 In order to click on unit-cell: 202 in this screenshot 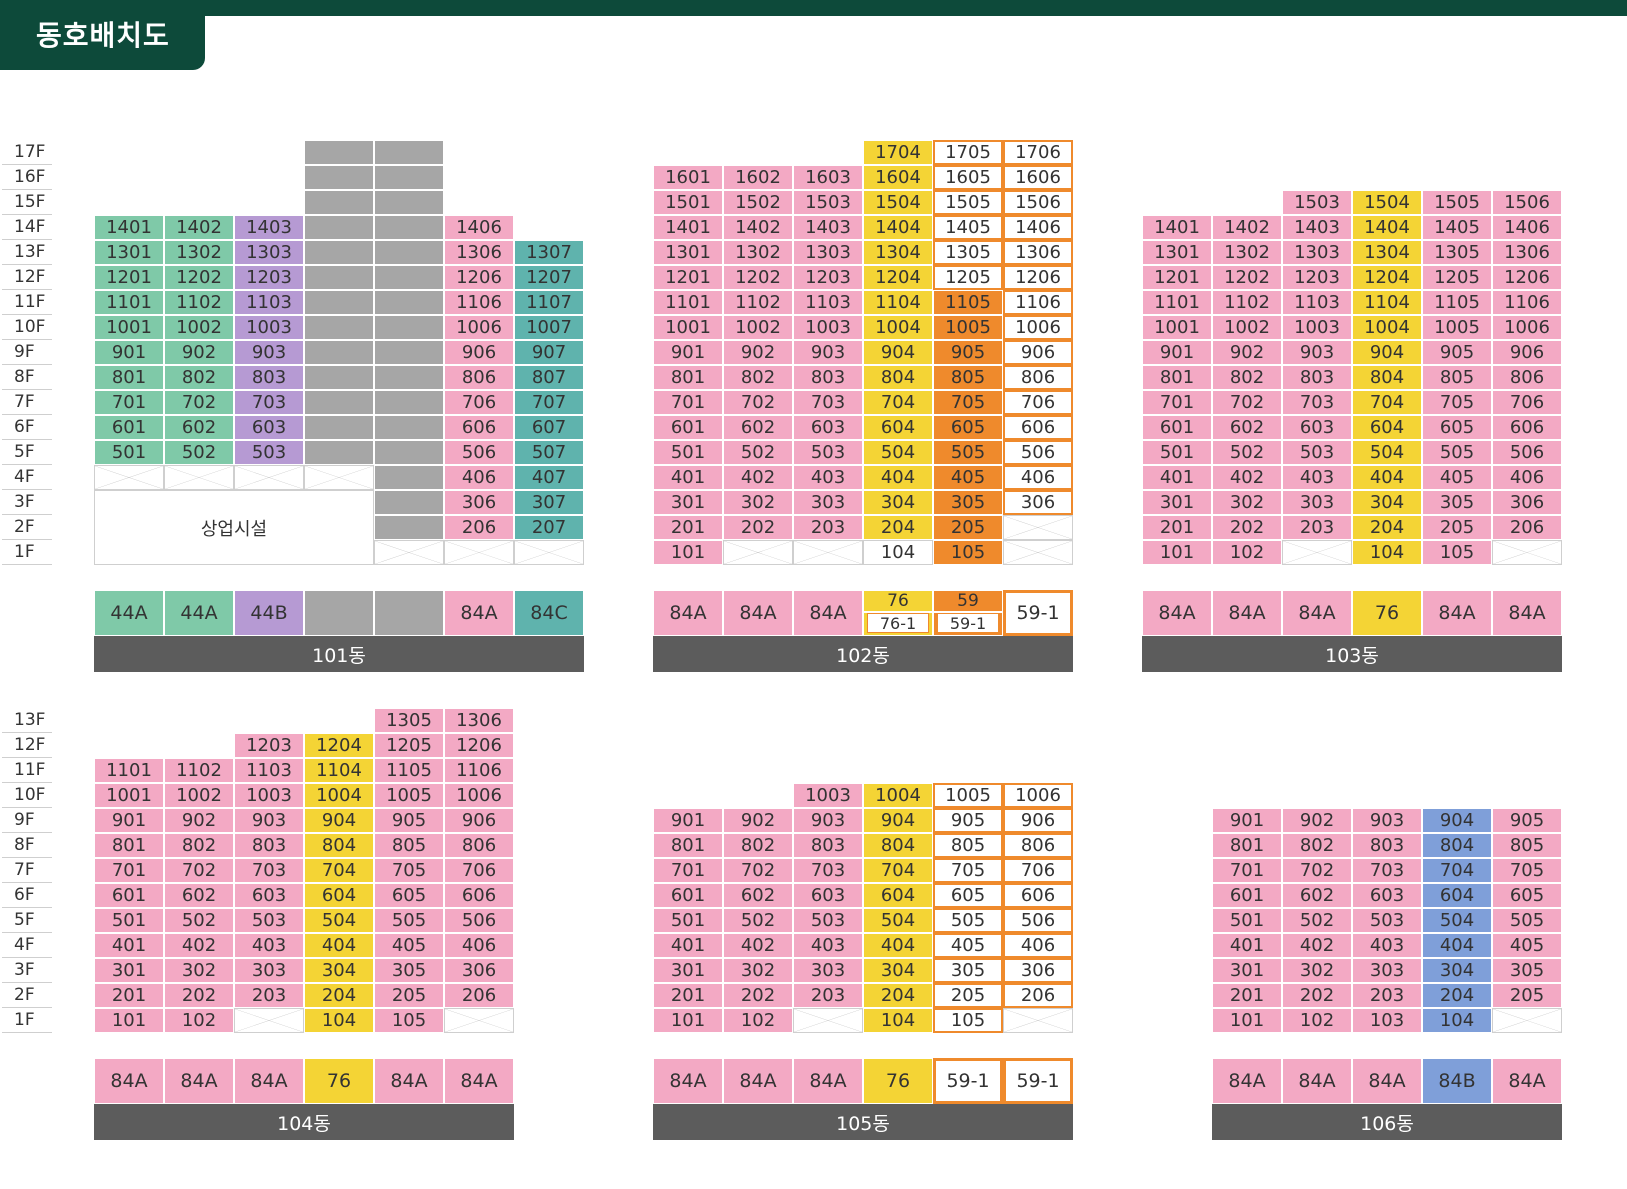, I will do `click(758, 995)`.